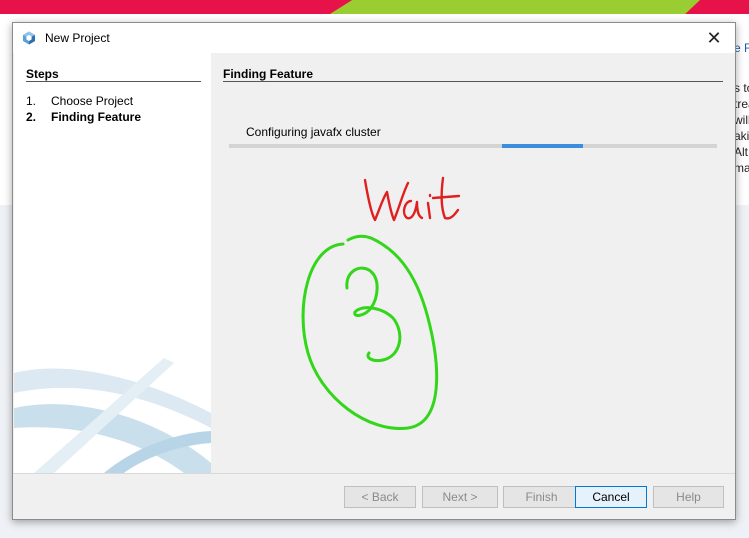 This screenshot has width=749, height=538. I want to click on watermark-graphic, so click(112, 415).